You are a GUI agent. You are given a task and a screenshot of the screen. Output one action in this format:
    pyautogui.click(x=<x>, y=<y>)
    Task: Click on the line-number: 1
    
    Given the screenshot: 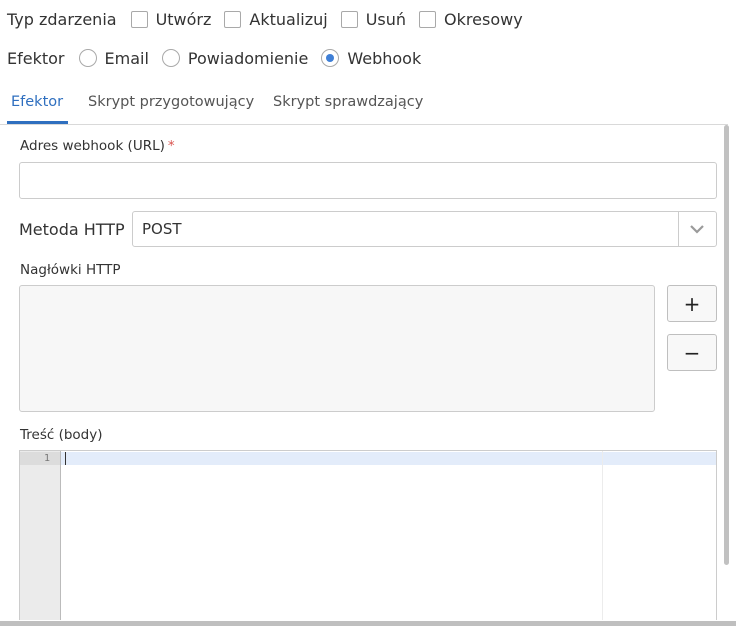 What is the action you would take?
    pyautogui.click(x=46, y=458)
    